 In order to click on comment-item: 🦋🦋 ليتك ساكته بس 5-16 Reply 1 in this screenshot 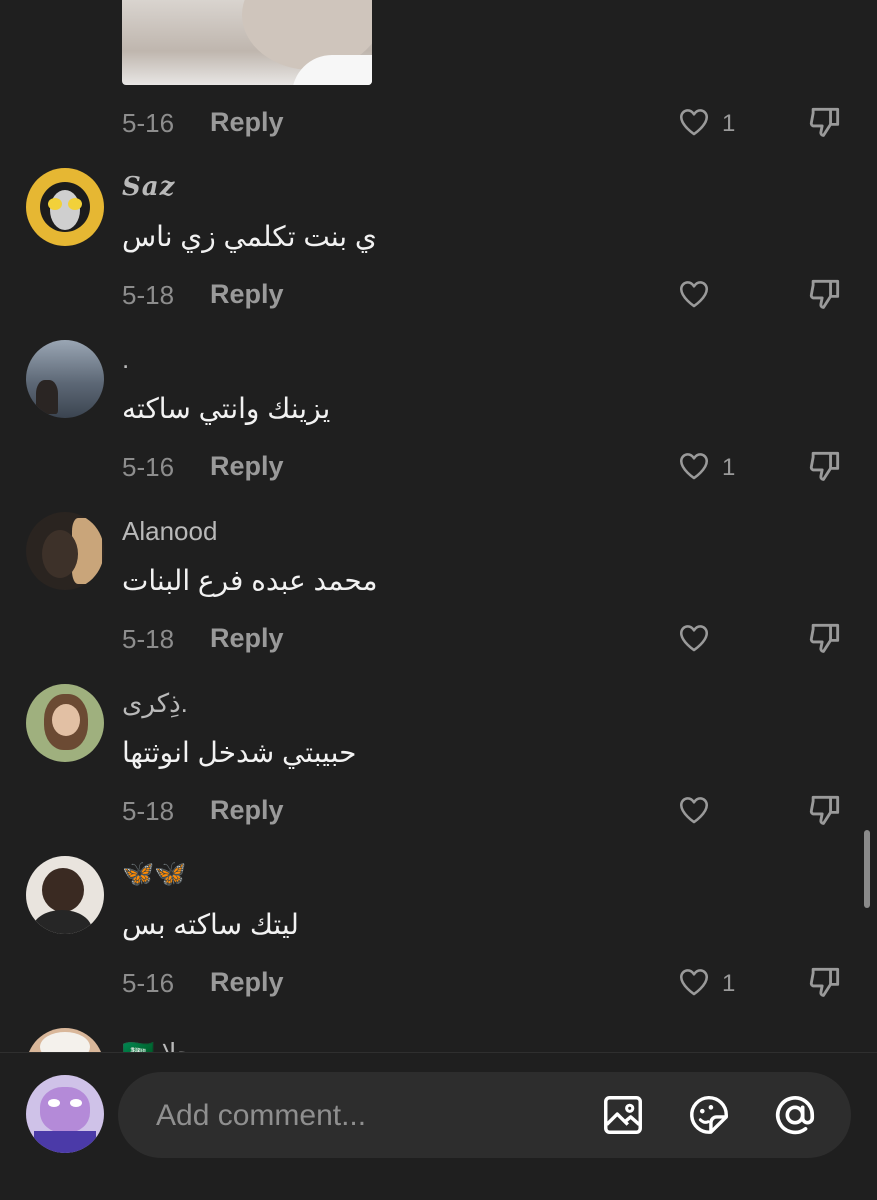, I will do `click(438, 942)`.